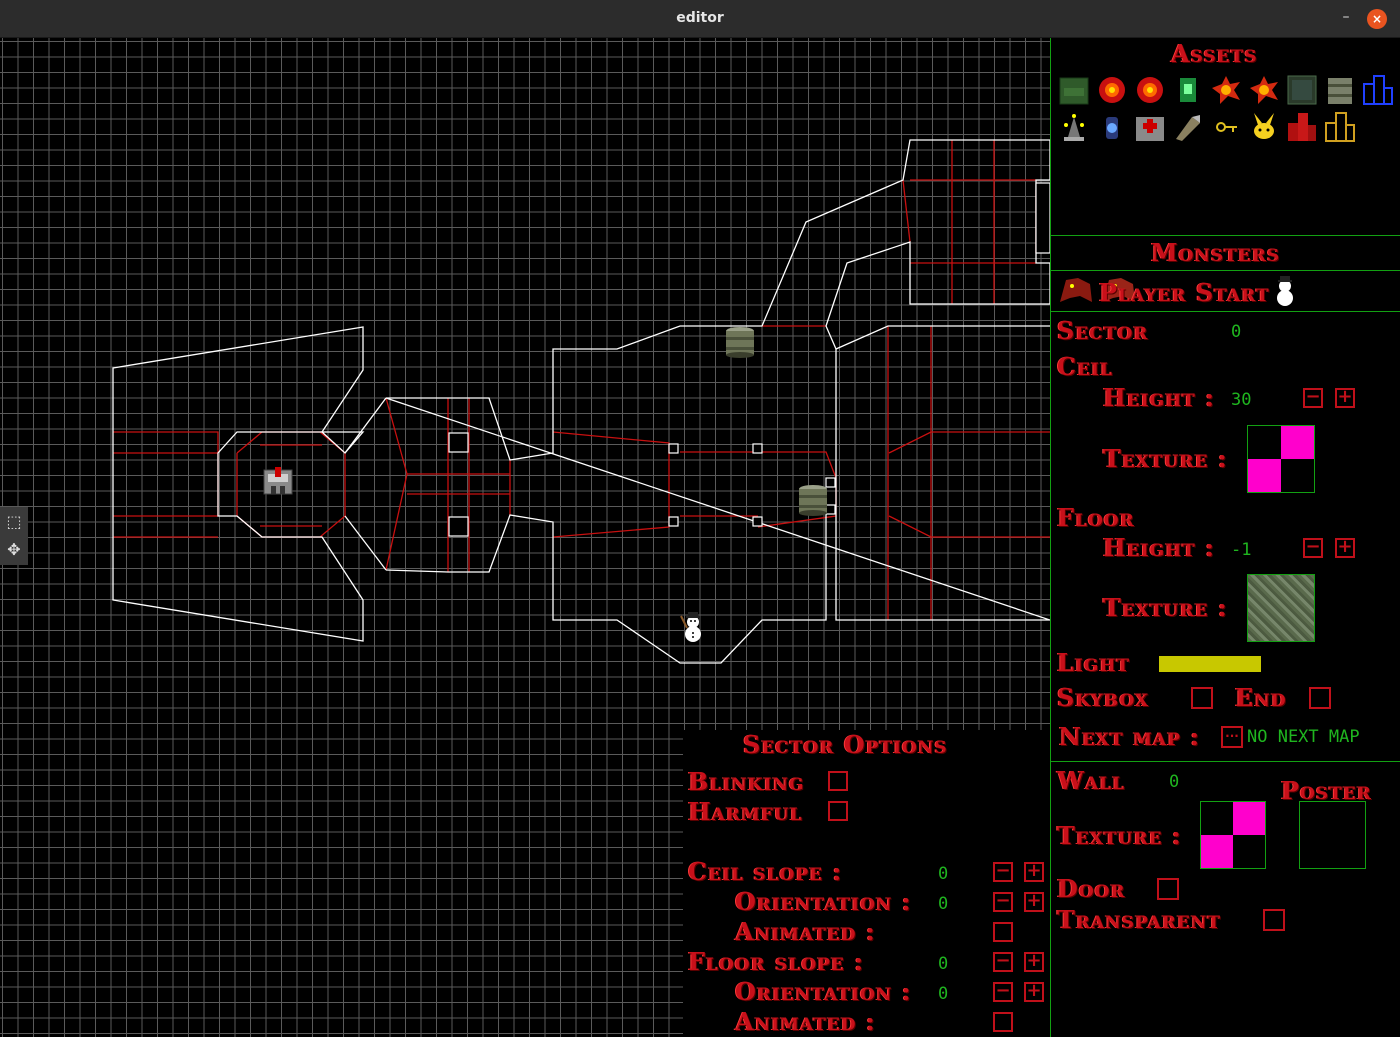 This screenshot has width=1400, height=1037. I want to click on ceil-texture-label: Texture :, so click(1165, 458).